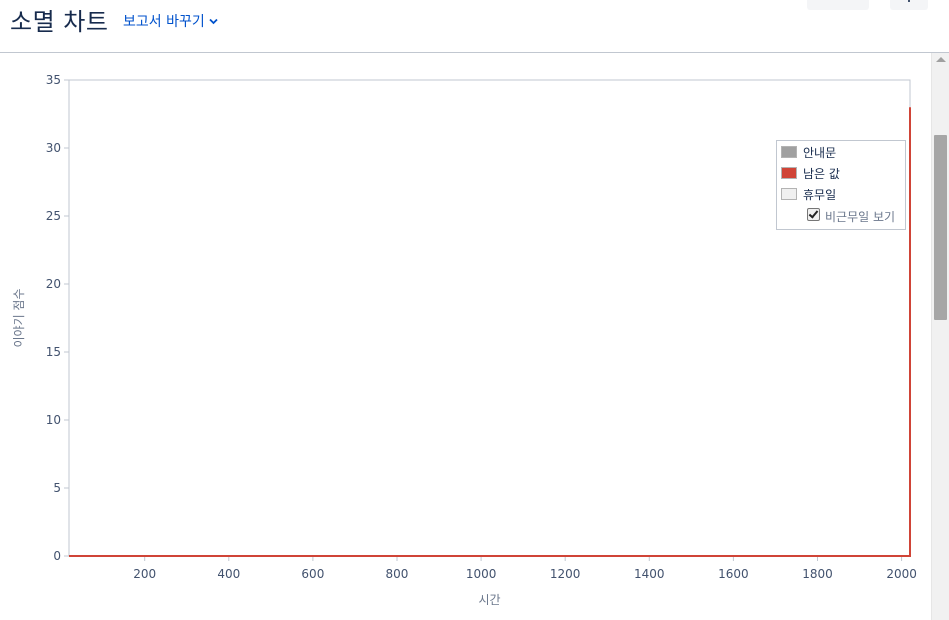  I want to click on switch-report-label: 보고서 바꾸기, so click(164, 22).